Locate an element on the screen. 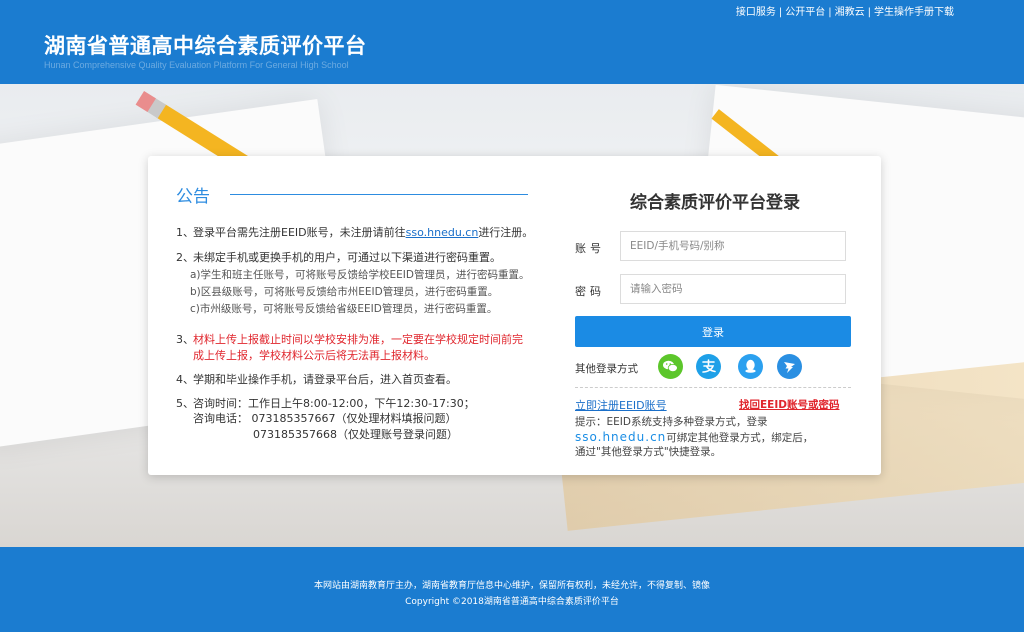 The image size is (1024, 632). top-links: 接口服务 | 公开平台 | 湘教云 | 学生操作手册下载 is located at coordinates (844, 12).